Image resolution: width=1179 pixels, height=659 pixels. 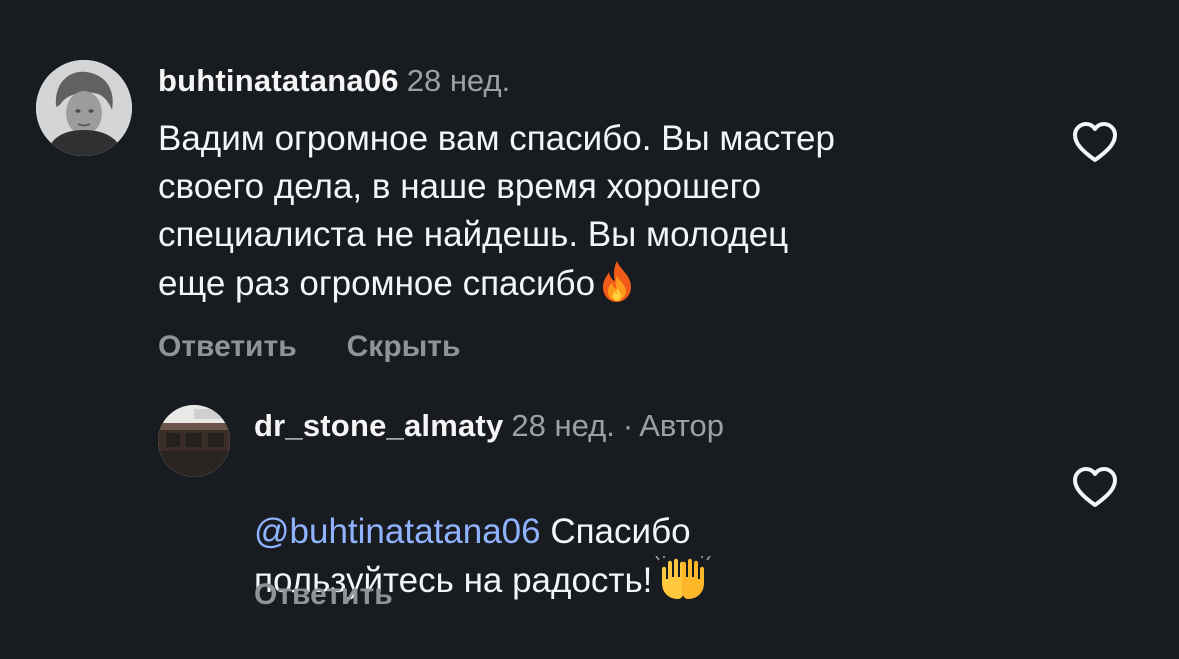 What do you see at coordinates (278, 80) in the screenshot?
I see `username: buhtinatatana06` at bounding box center [278, 80].